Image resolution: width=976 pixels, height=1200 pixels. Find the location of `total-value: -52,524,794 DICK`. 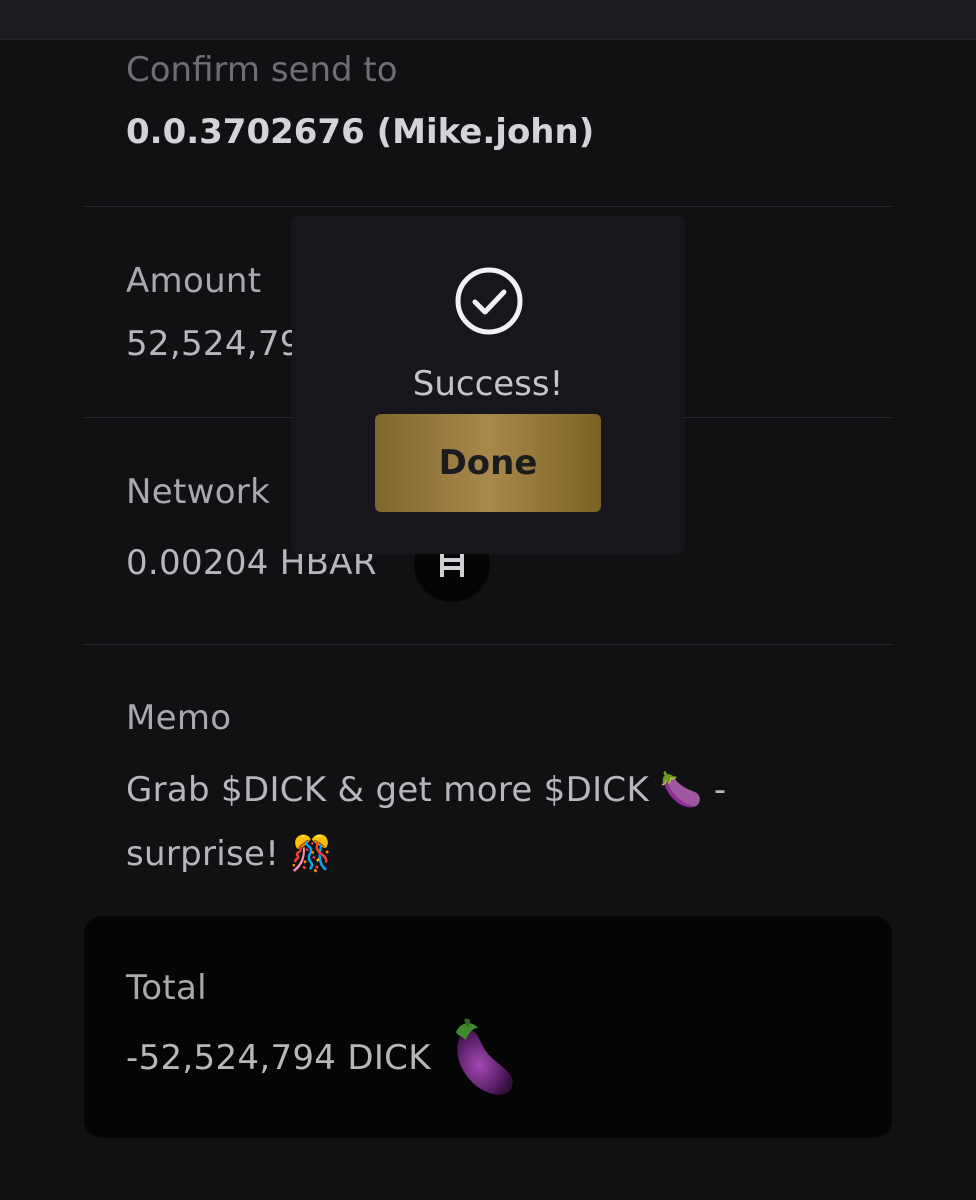

total-value: -52,524,794 DICK is located at coordinates (278, 1058).